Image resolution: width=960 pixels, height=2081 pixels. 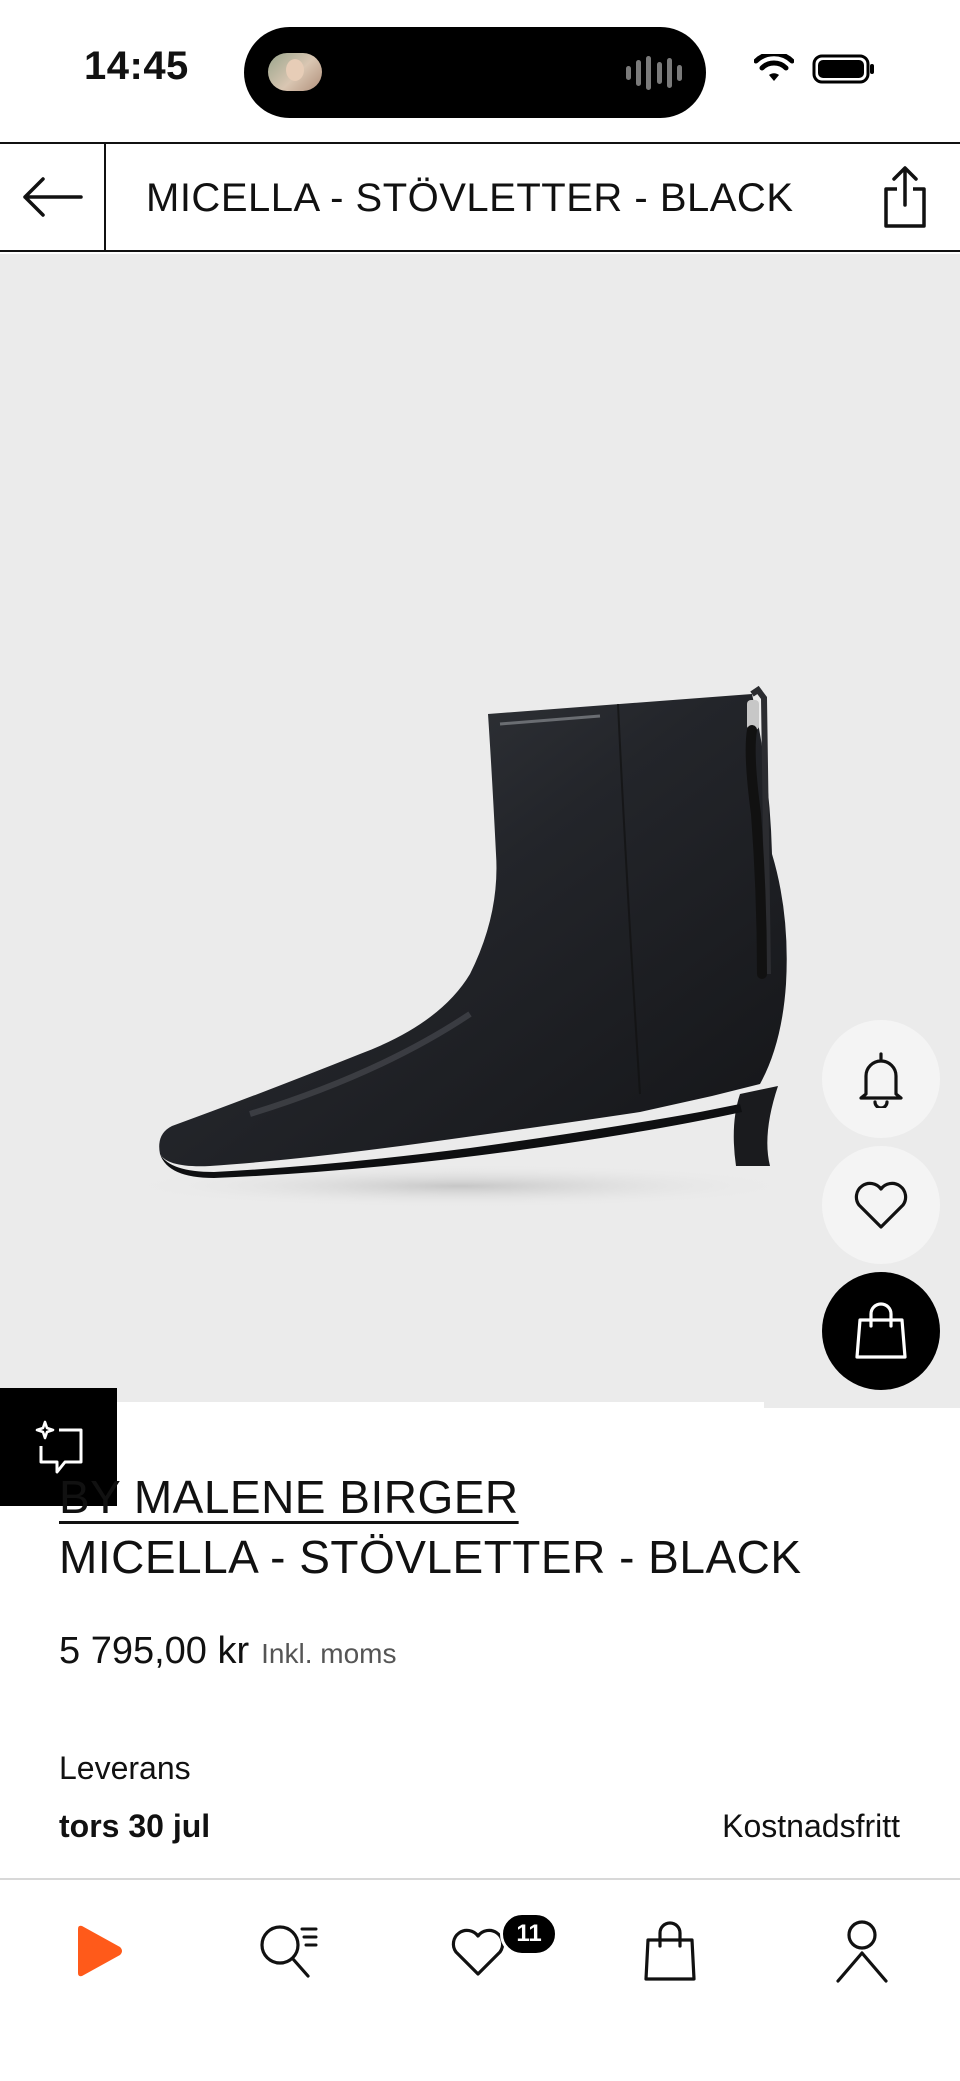 What do you see at coordinates (843, 69) in the screenshot?
I see `battery-icon` at bounding box center [843, 69].